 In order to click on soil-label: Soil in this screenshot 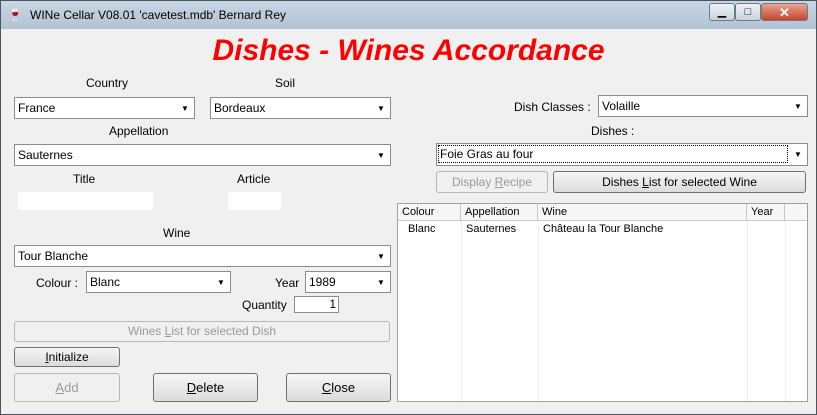, I will do `click(285, 83)`.